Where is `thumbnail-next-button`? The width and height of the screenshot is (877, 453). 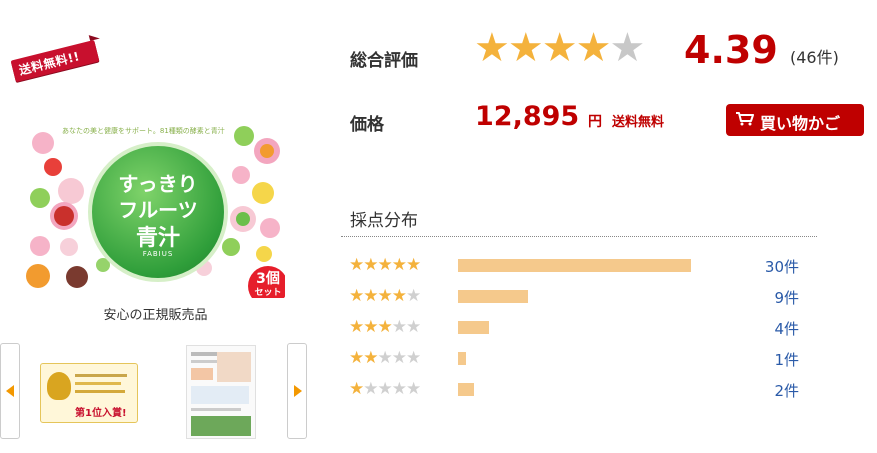
thumbnail-next-button is located at coordinates (297, 391).